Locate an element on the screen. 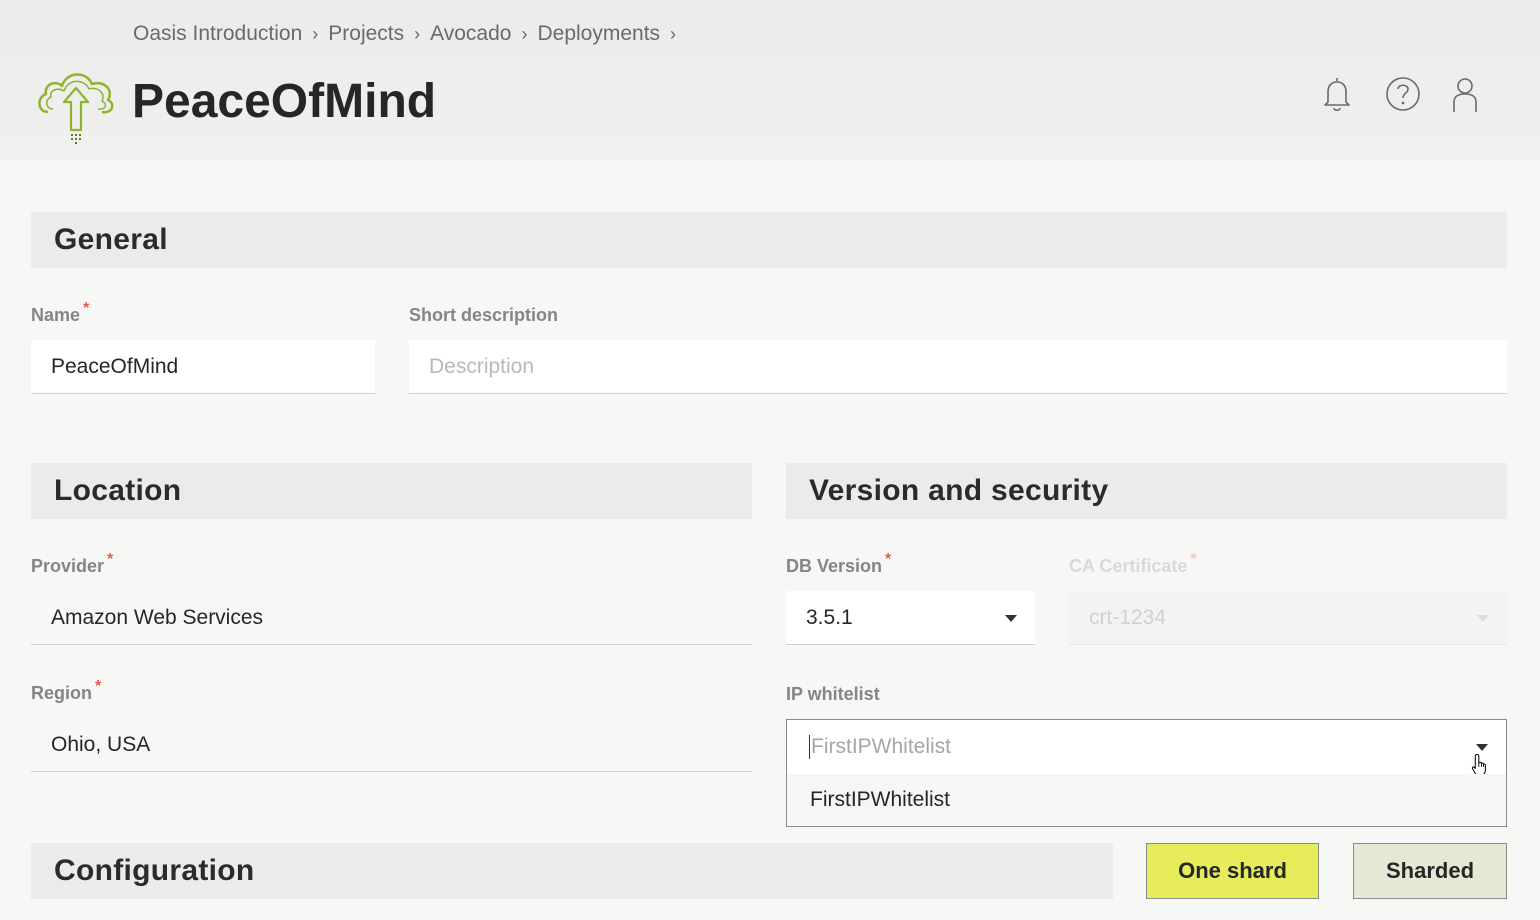 The image size is (1540, 920). ca-certificate-label-text: CA Certificate is located at coordinates (1128, 566).